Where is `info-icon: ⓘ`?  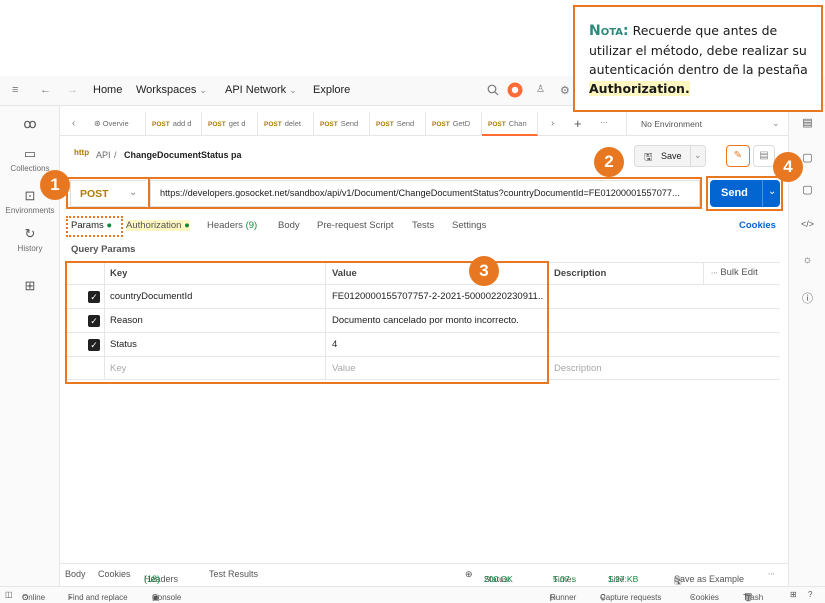 info-icon: ⓘ is located at coordinates (807, 298).